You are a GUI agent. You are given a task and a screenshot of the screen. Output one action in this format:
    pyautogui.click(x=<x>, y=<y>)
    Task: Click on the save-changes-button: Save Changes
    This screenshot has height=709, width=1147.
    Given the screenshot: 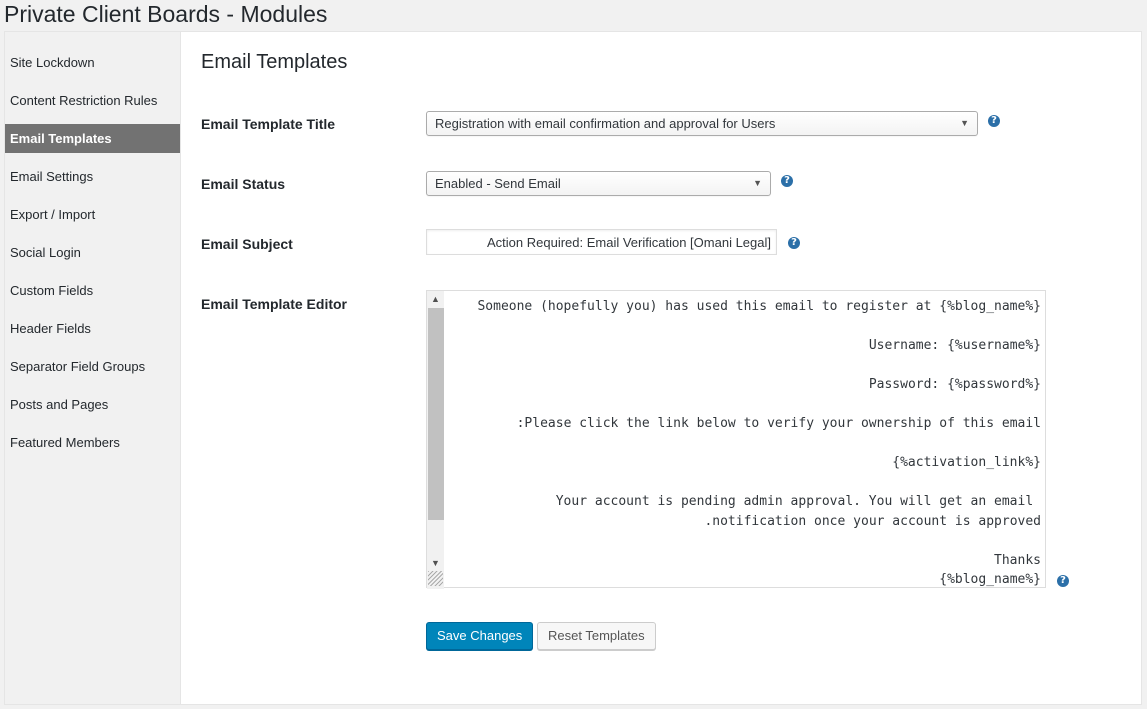 What is the action you would take?
    pyautogui.click(x=480, y=636)
    